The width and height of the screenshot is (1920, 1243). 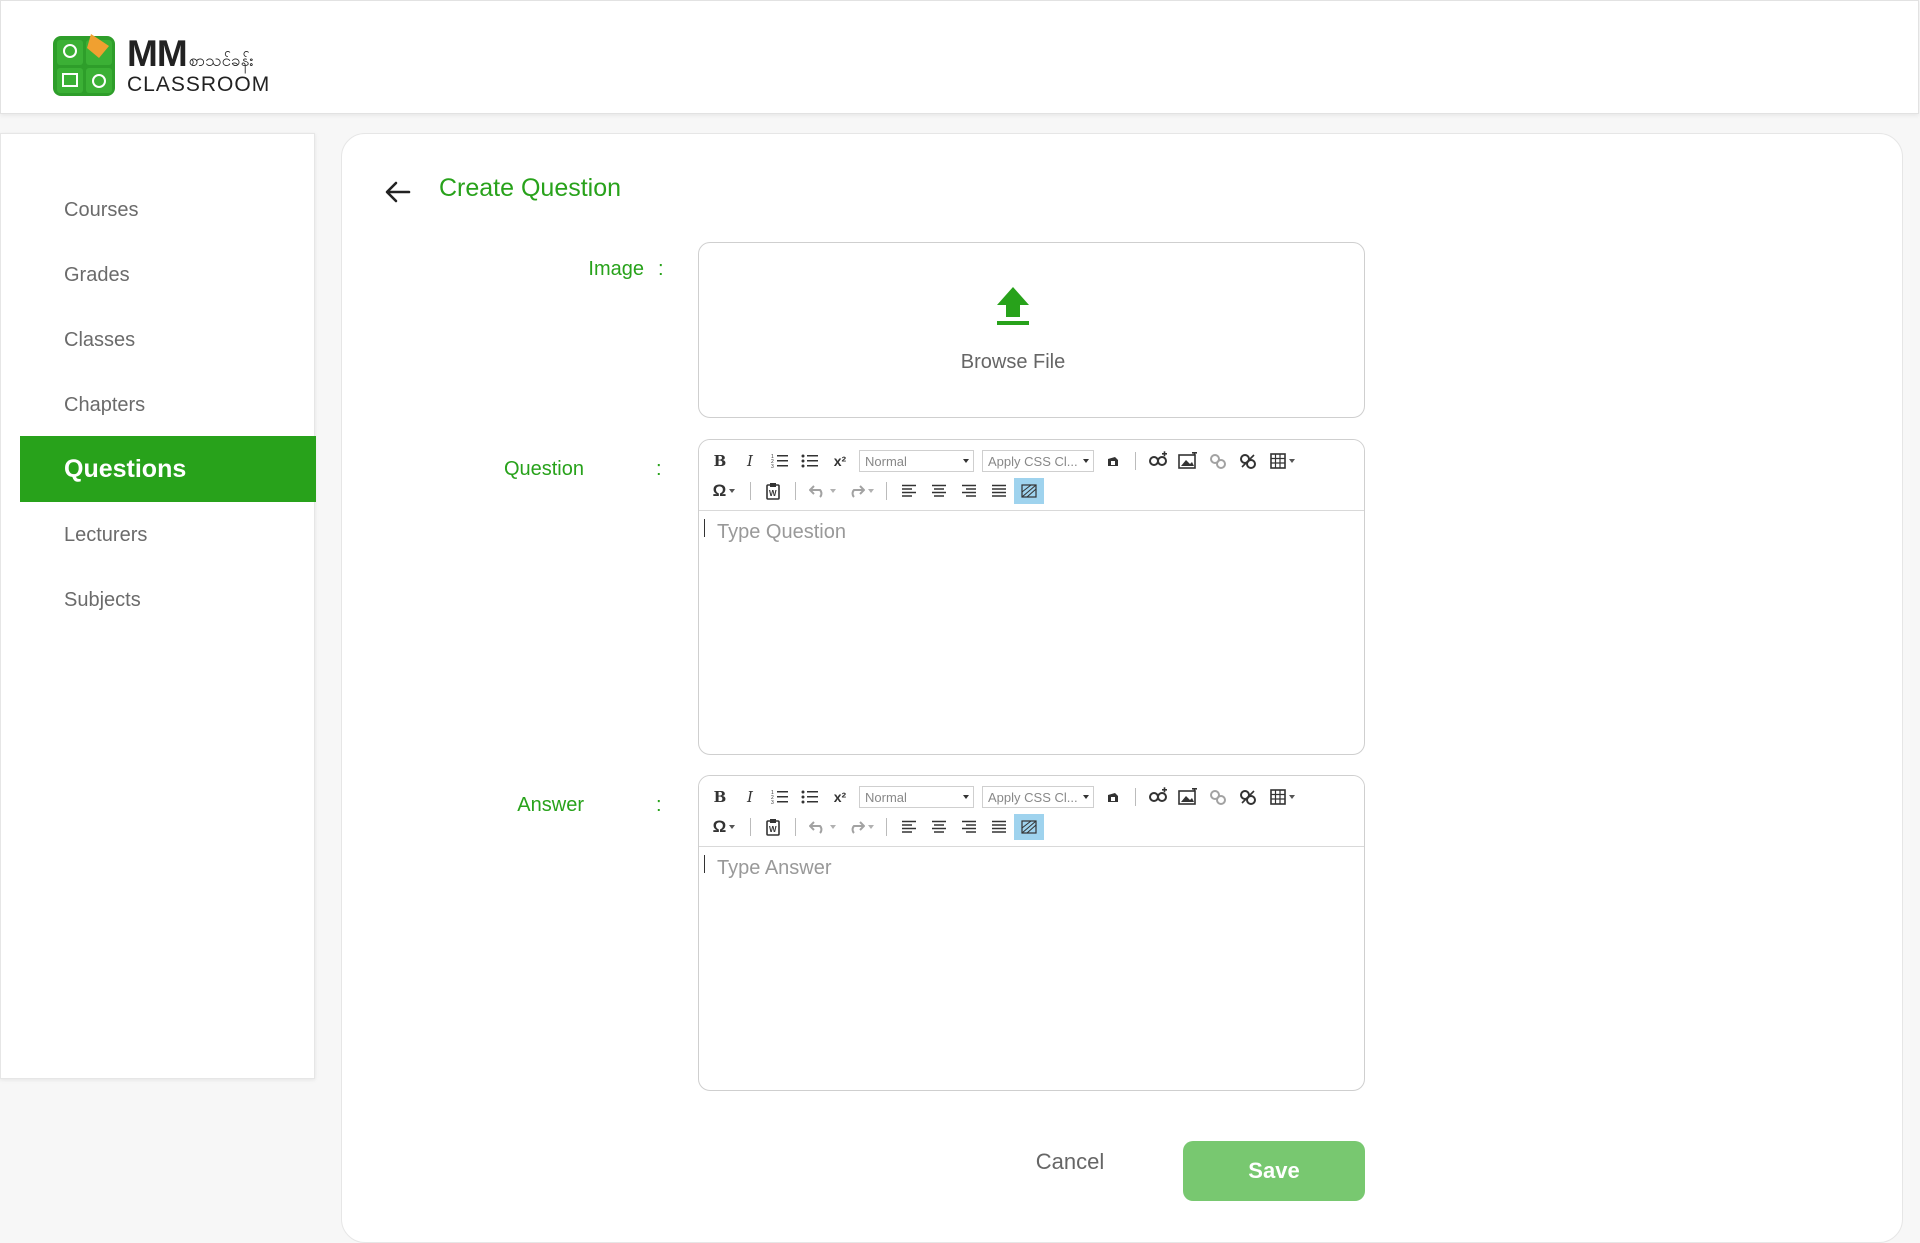 What do you see at coordinates (1013, 308) in the screenshot?
I see `upload-icon` at bounding box center [1013, 308].